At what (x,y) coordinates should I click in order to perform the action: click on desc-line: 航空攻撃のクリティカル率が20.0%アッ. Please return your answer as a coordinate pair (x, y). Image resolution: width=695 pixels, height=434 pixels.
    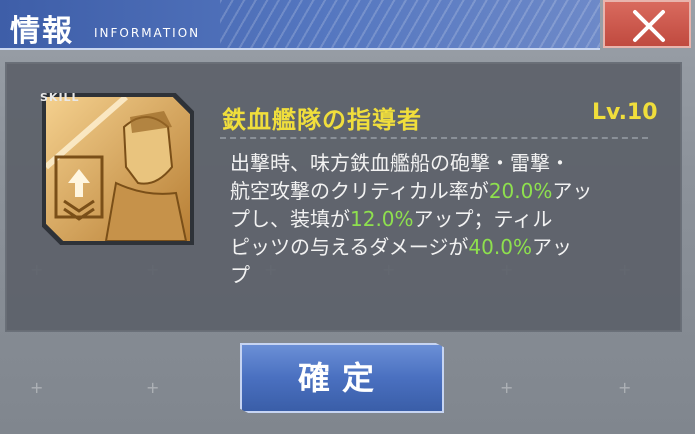
    Looking at the image, I should click on (440, 191).